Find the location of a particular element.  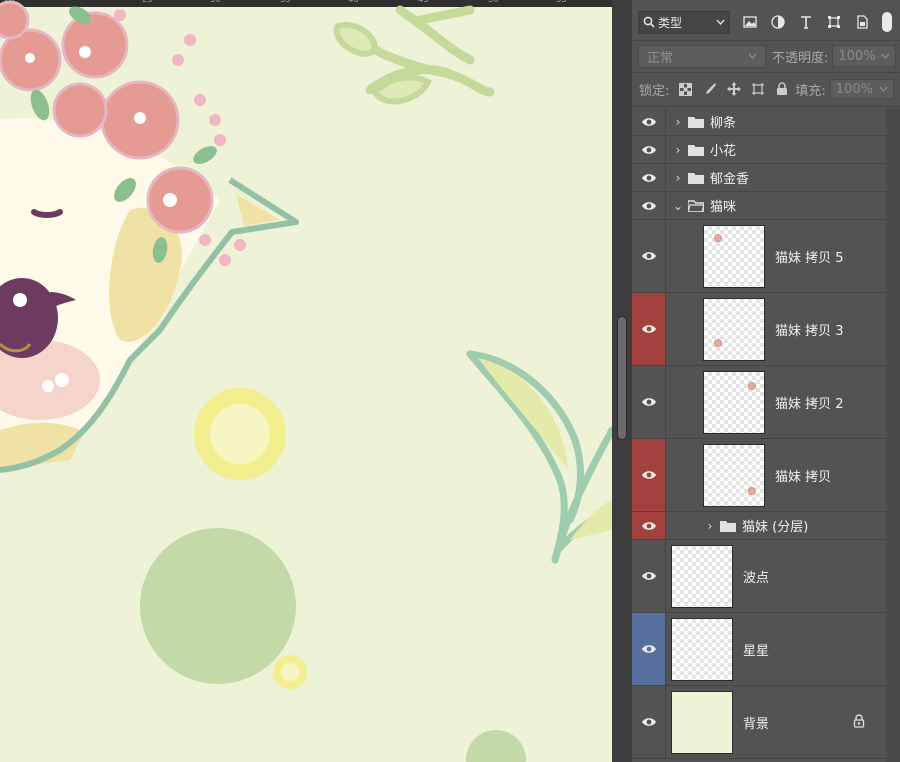

layer-row: 猫妹 拷贝 3 is located at coordinates (759, 329).